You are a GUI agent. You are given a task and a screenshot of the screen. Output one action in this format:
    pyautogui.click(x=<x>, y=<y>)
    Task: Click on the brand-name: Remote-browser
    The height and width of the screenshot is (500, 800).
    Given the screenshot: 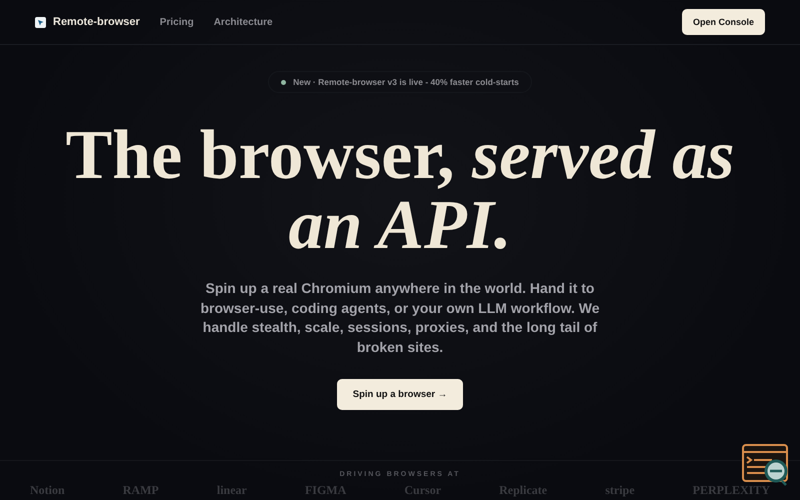 What is the action you would take?
    pyautogui.click(x=96, y=22)
    